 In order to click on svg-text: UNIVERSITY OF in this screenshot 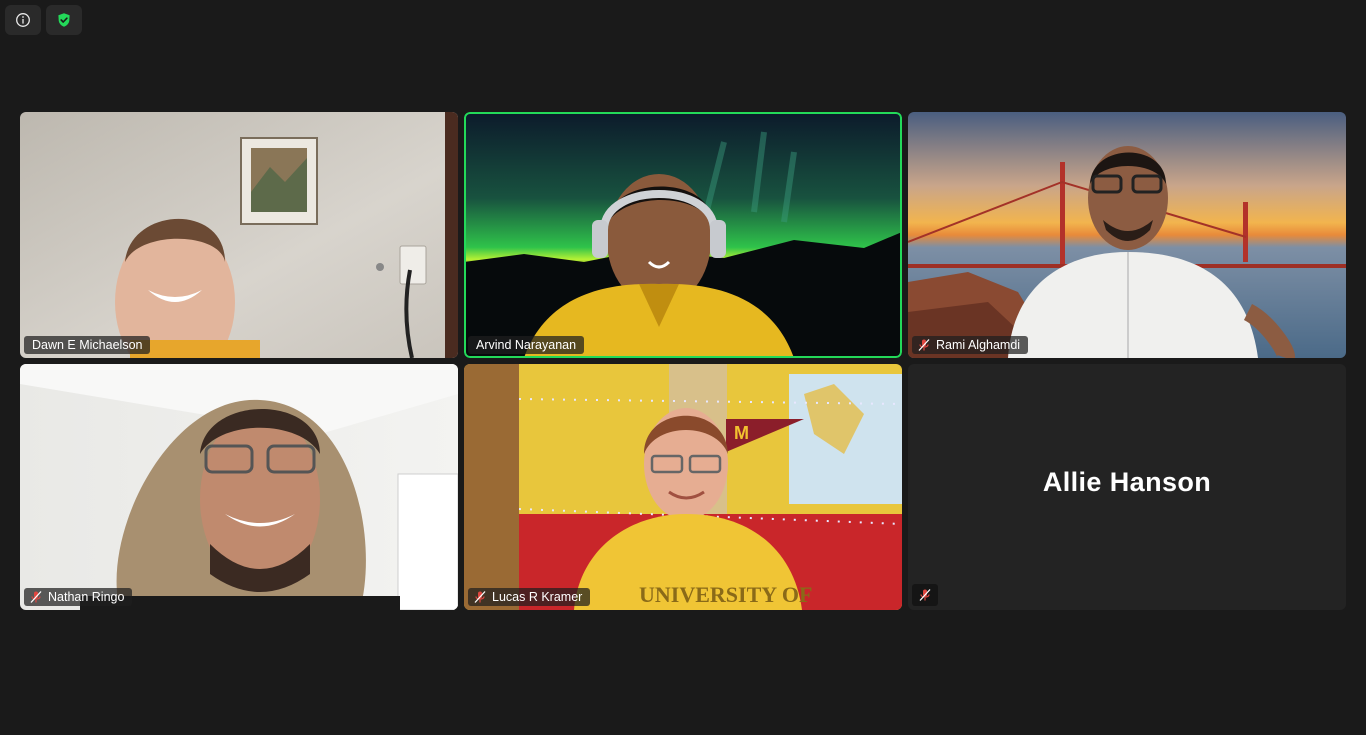, I will do `click(725, 594)`.